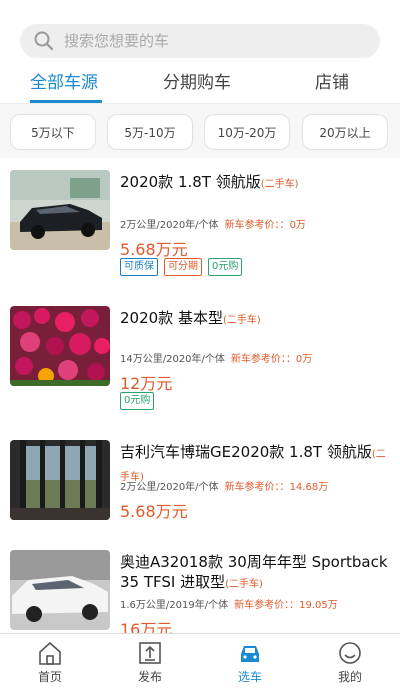  Describe the element at coordinates (345, 132) in the screenshot. I see `filter-over-20w: 20万以上` at that location.